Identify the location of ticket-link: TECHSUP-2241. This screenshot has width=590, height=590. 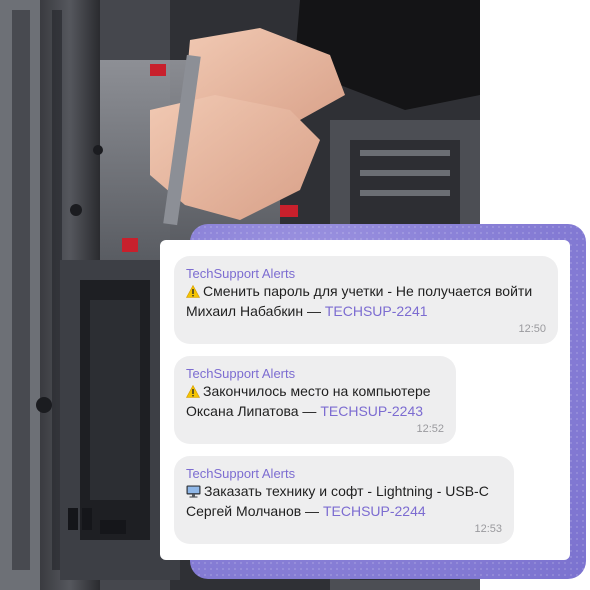
(376, 311).